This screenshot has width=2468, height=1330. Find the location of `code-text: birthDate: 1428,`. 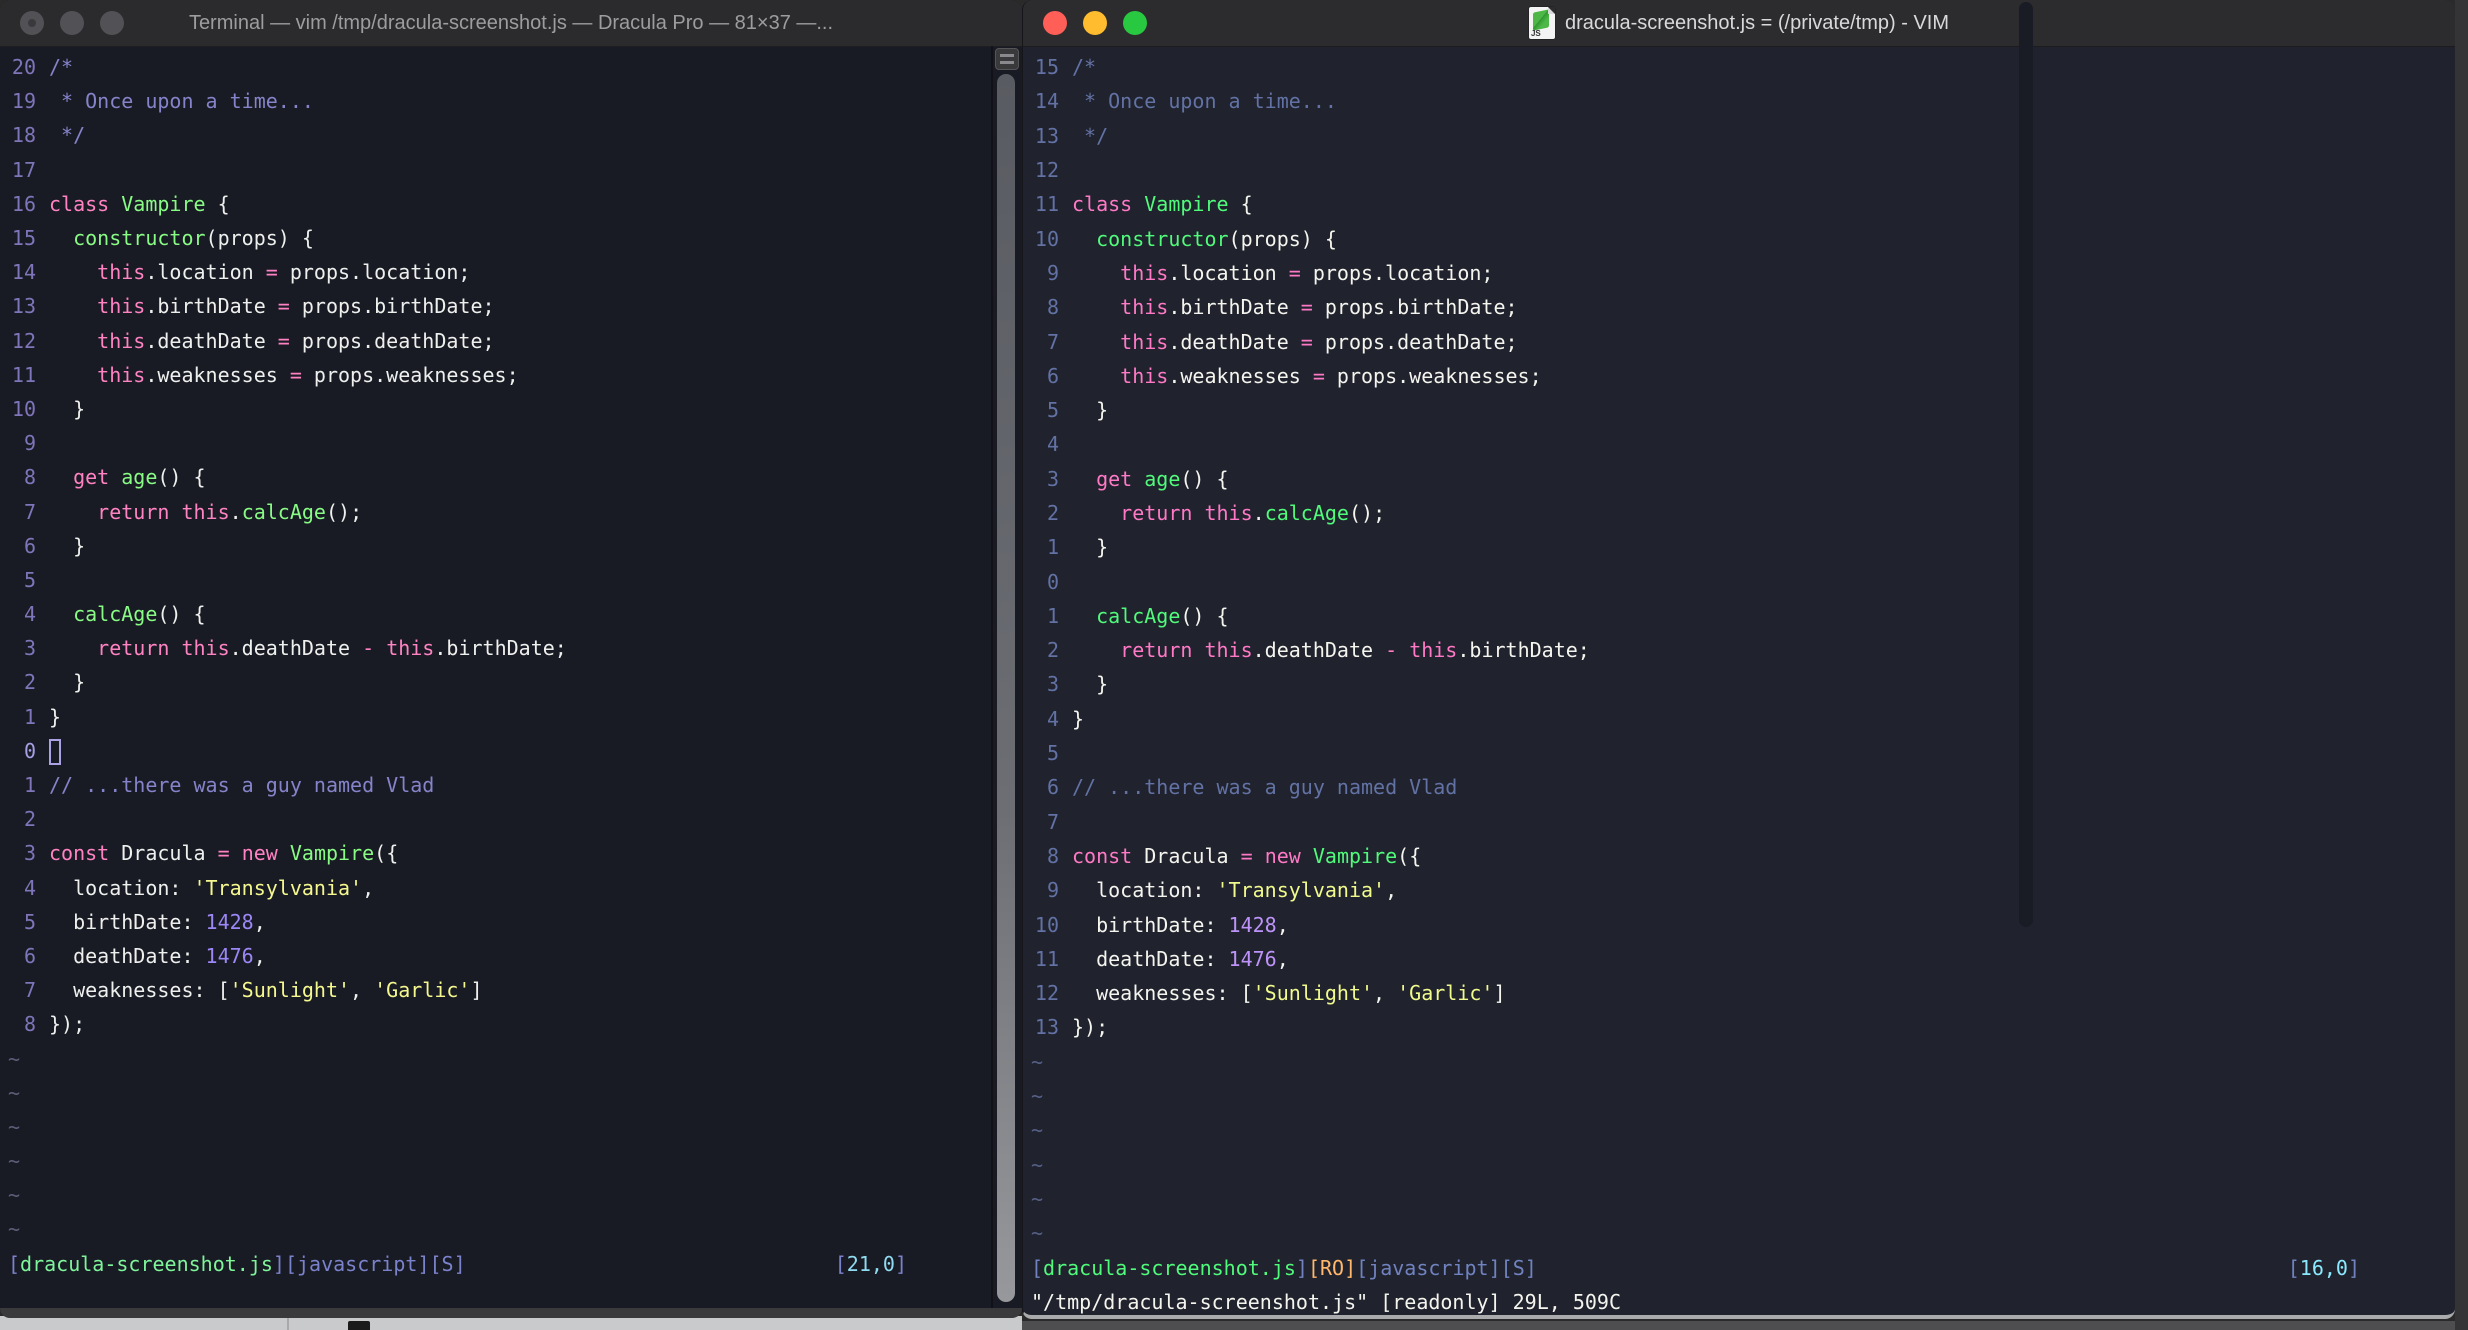

code-text: birthDate: 1428, is located at coordinates (157, 922).